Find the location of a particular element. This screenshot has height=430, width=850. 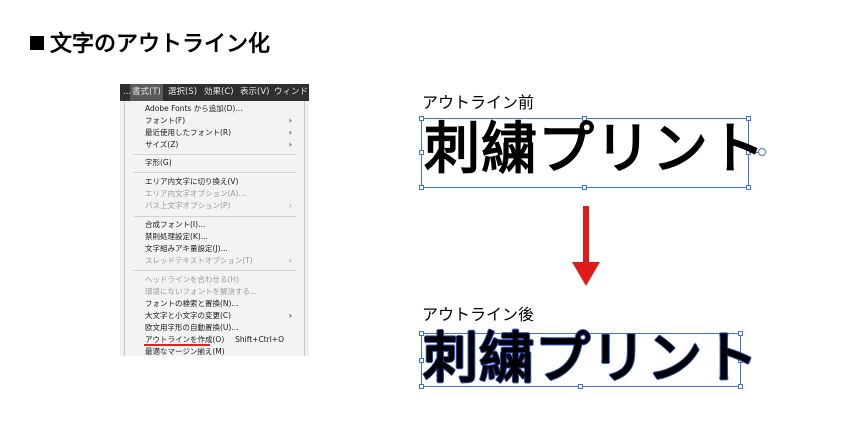

menu-item-size: サイズ(Z) › is located at coordinates (214, 145).